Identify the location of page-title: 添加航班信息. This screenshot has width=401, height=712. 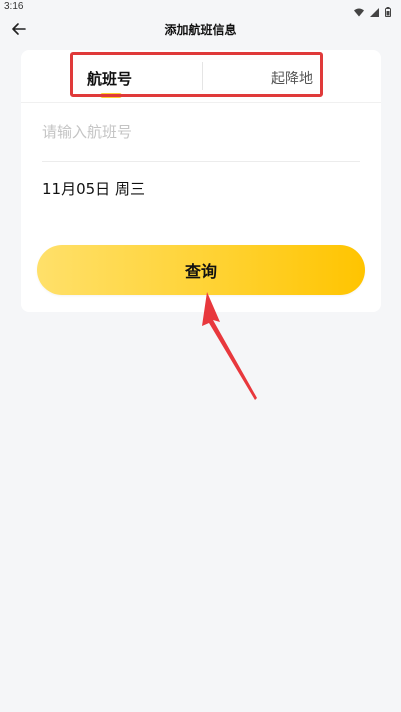
(200, 30).